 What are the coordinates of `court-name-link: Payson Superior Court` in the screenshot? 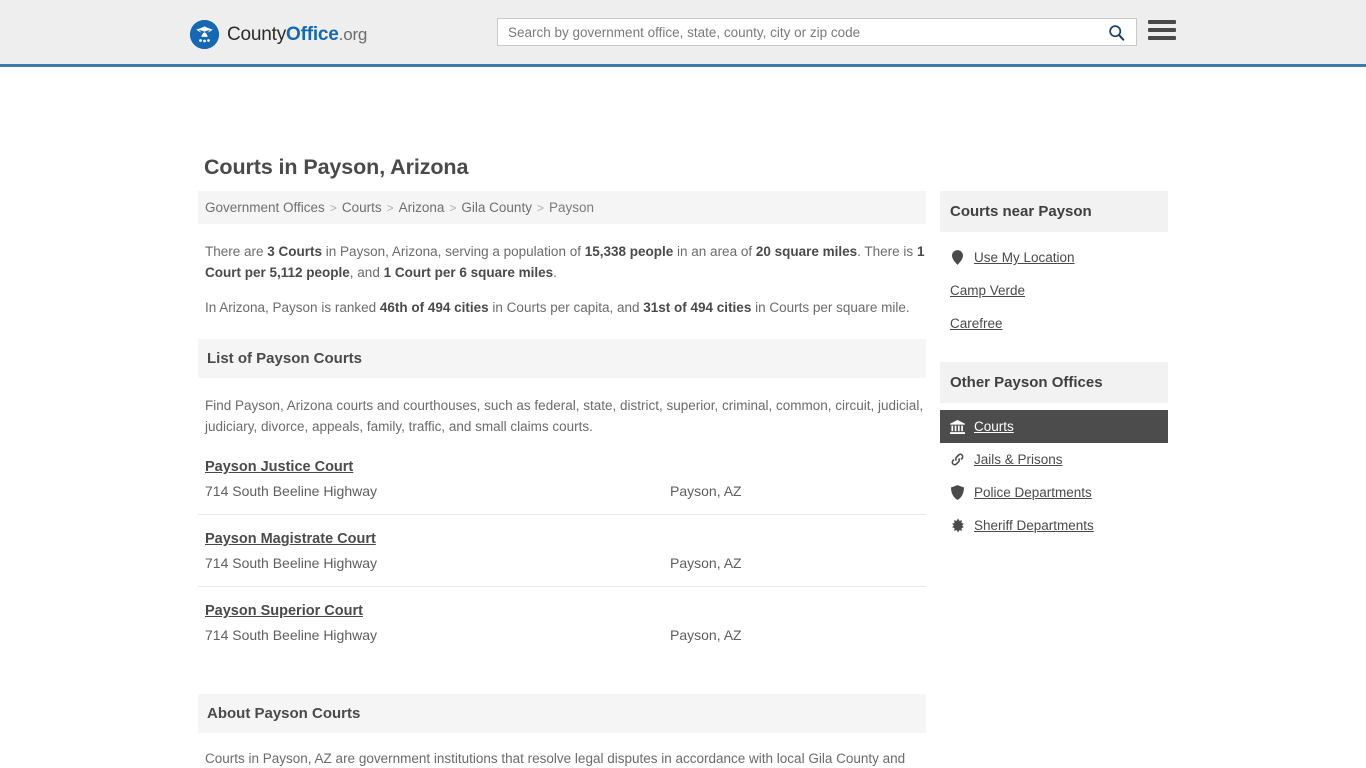 It's located at (284, 611).